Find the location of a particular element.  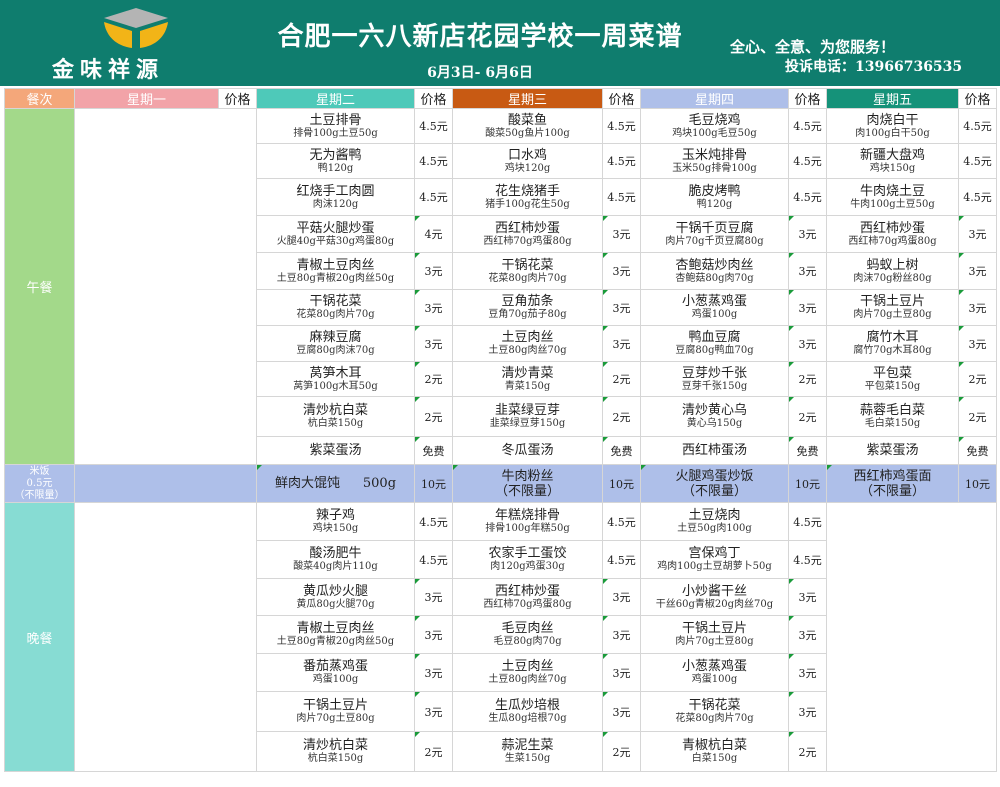

dish-cell: 青椒杭白菜 白菜150g is located at coordinates (714, 751).